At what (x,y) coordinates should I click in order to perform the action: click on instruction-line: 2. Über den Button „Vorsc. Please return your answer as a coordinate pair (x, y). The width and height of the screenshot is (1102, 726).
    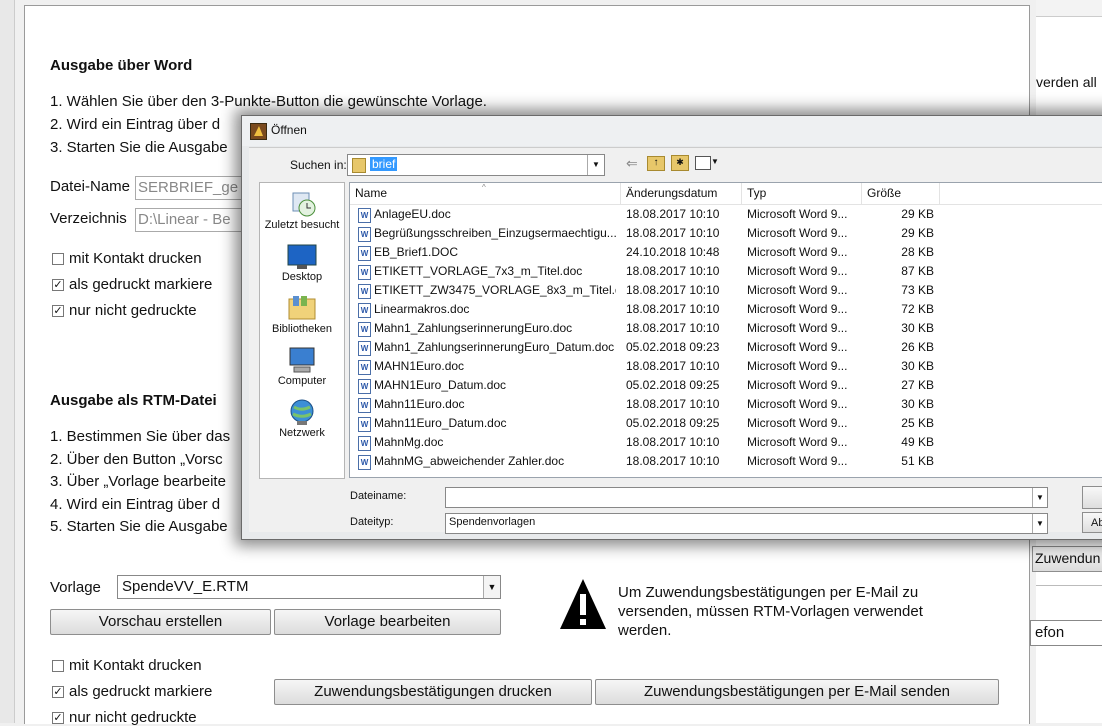
    Looking at the image, I should click on (136, 459).